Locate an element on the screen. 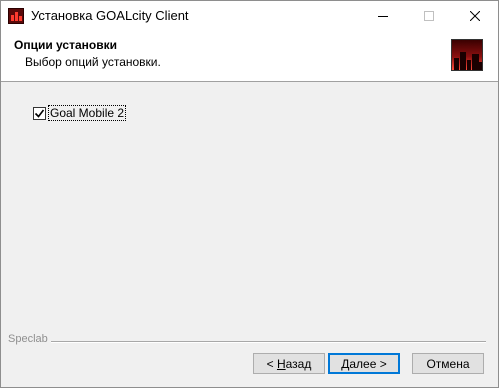 The height and width of the screenshot is (388, 499). maximize-button is located at coordinates (429, 16).